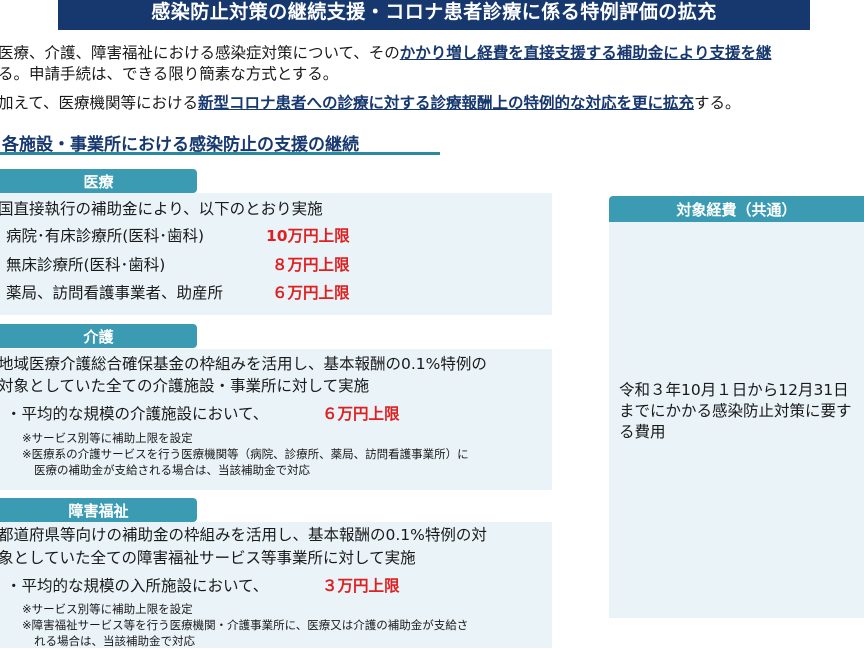 The height and width of the screenshot is (649, 864). Describe the element at coordinates (245, 454) in the screenshot. I see `care-note-2: ※医療系の介護サービスを行う医療機関等（病院、診療所、薬局、訪問看護事業所）に` at that location.